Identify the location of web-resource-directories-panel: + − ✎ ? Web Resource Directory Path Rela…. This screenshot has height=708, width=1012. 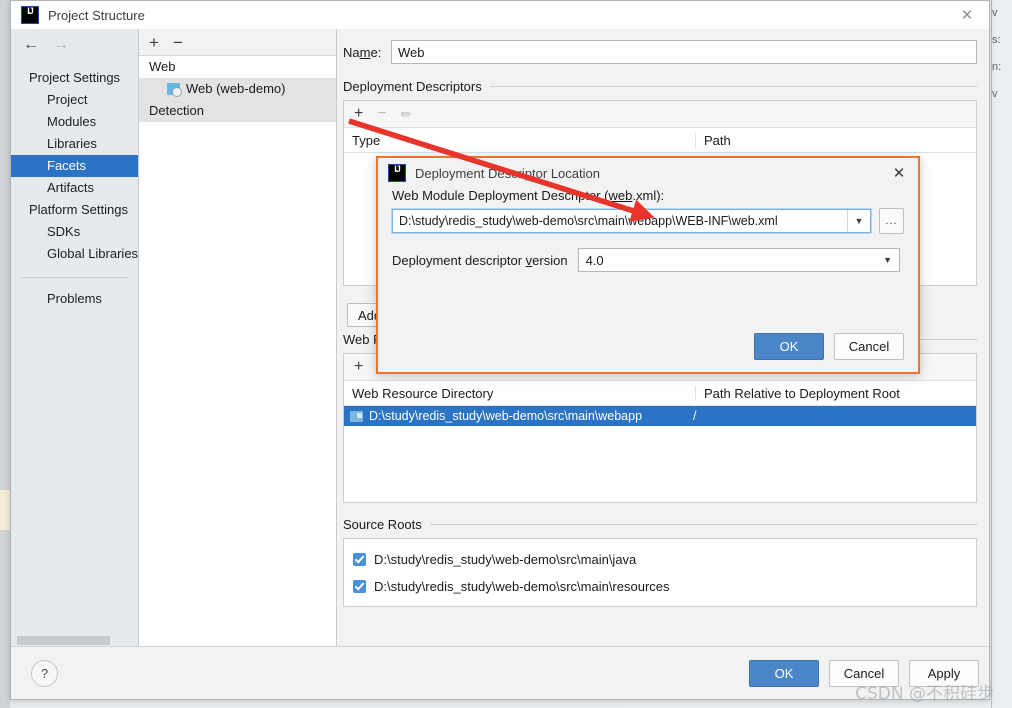
(660, 428).